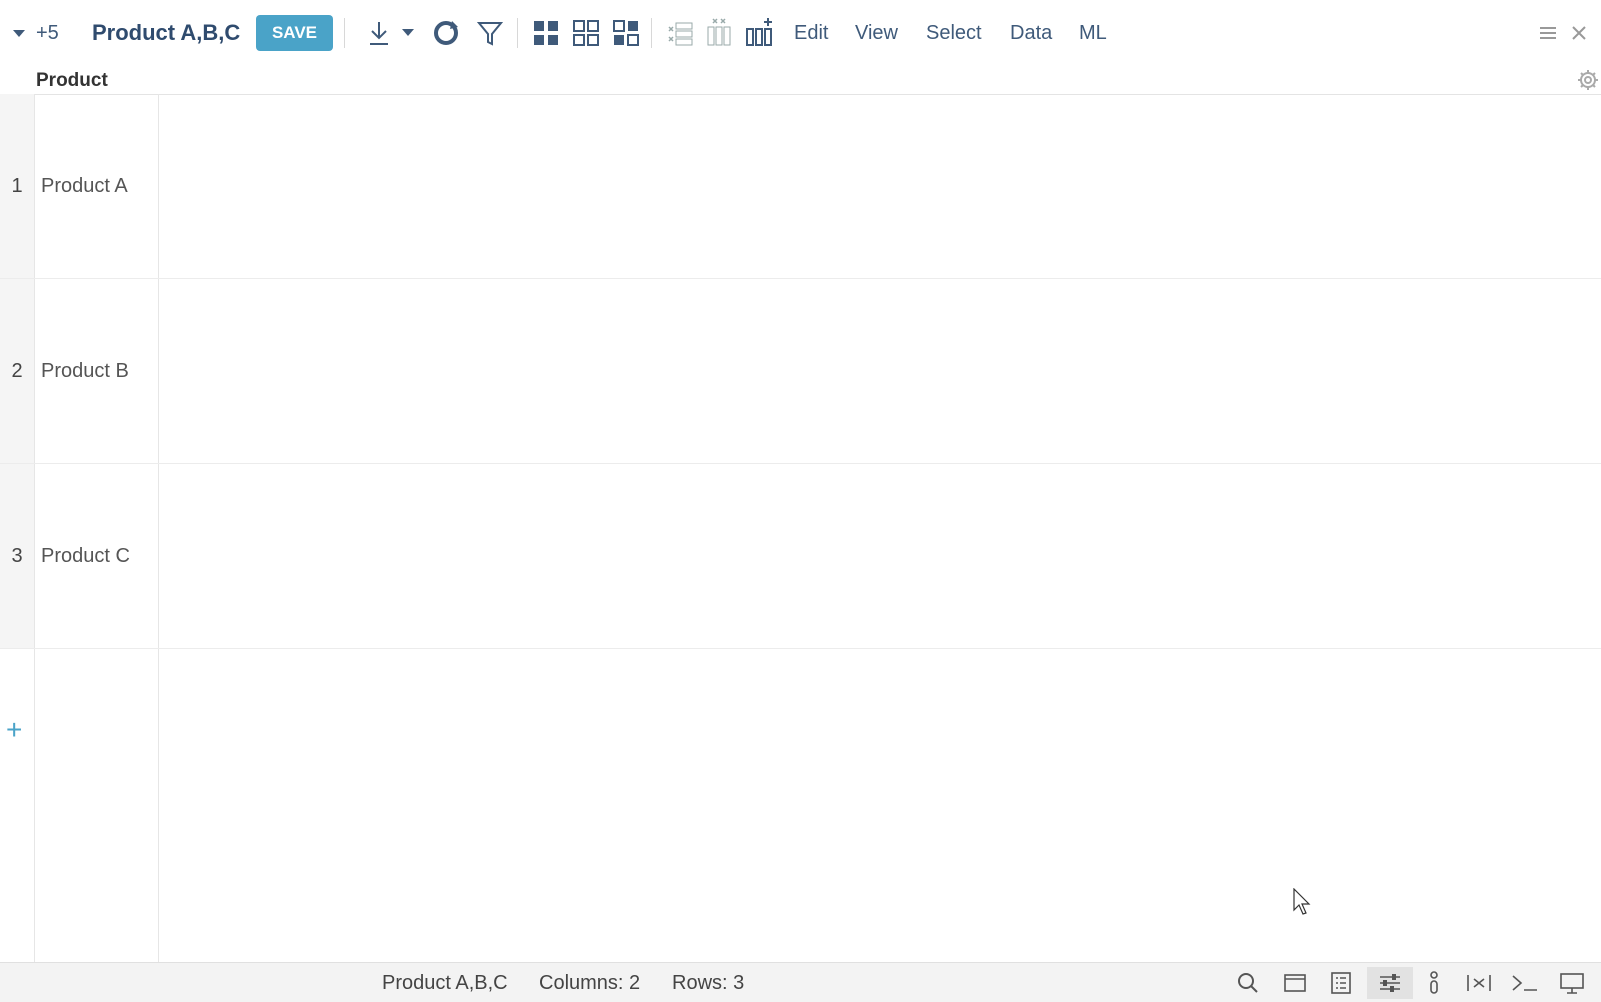 The height and width of the screenshot is (1002, 1601). I want to click on download-icon, so click(379, 33).